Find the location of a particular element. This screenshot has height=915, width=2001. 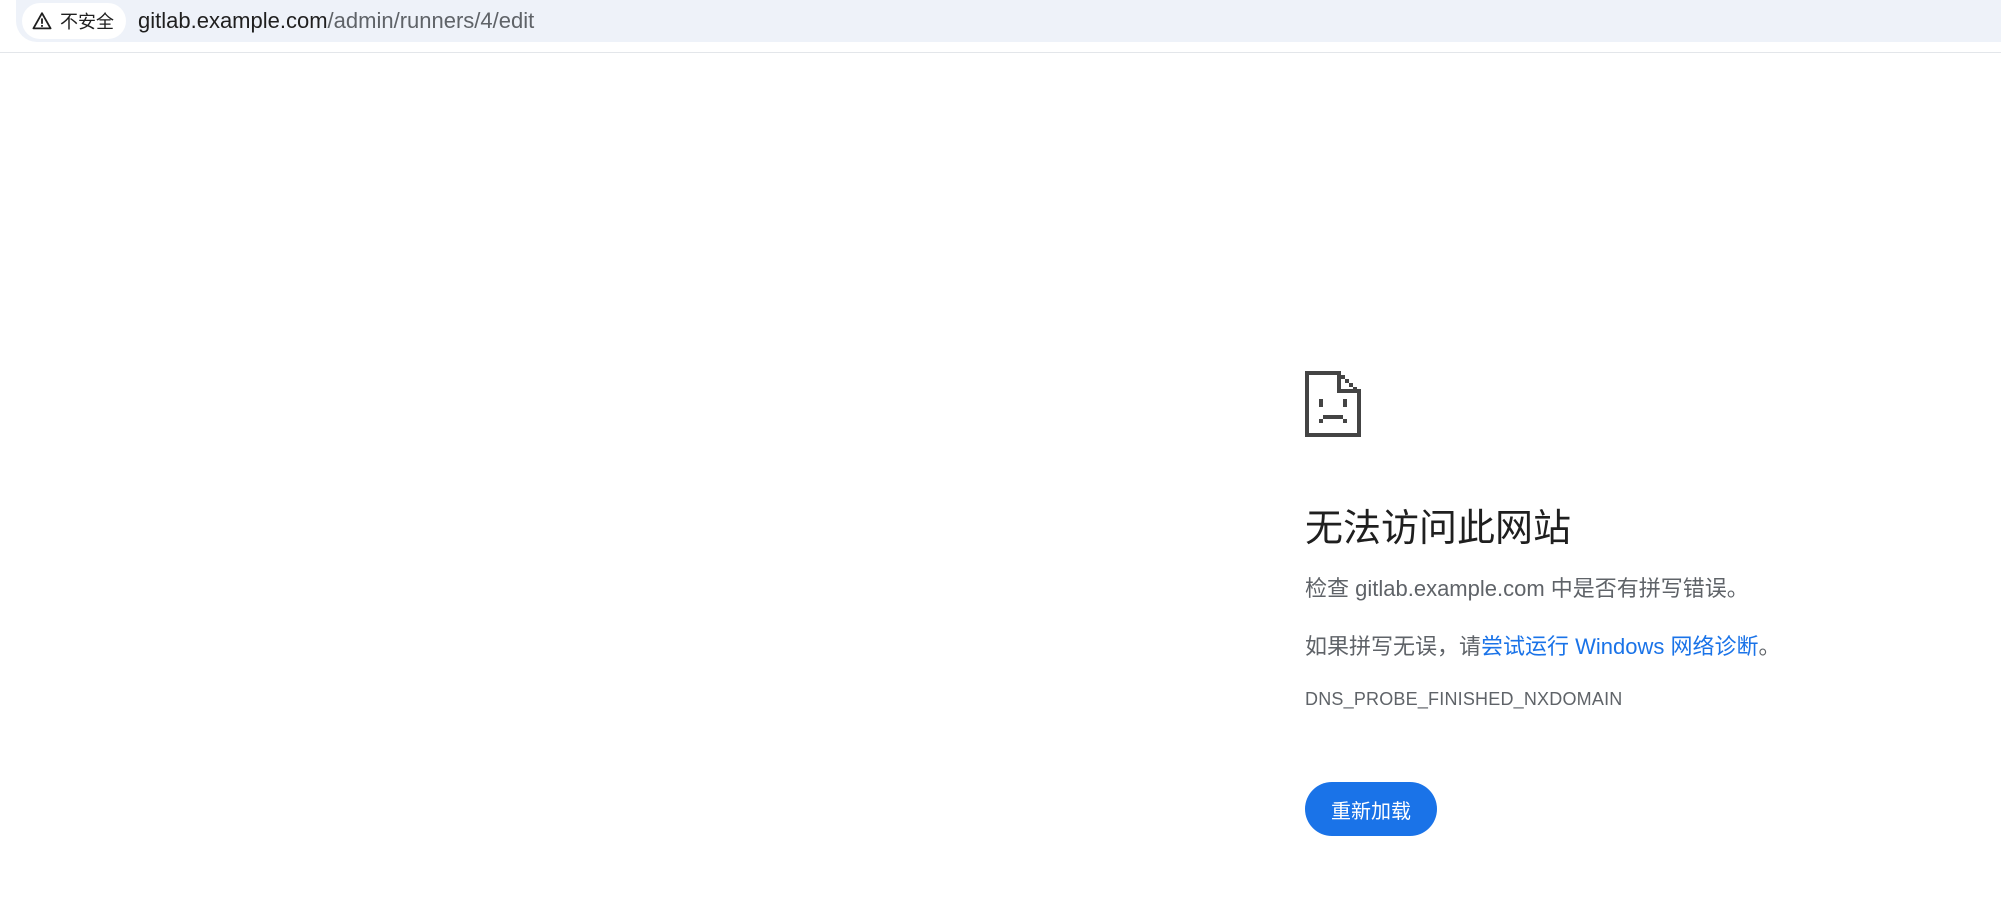

check-prefix: 检查 is located at coordinates (1330, 588).